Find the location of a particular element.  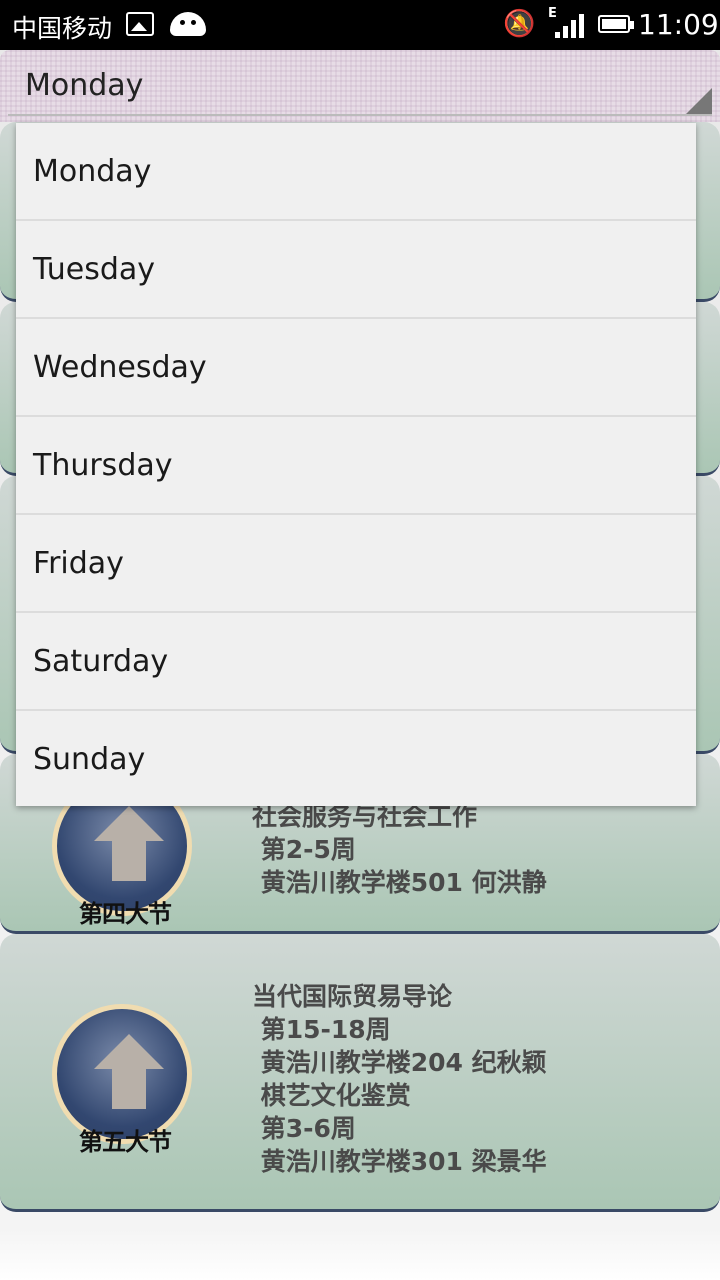

dropdown-item-saturday: Saturday is located at coordinates (356, 662).